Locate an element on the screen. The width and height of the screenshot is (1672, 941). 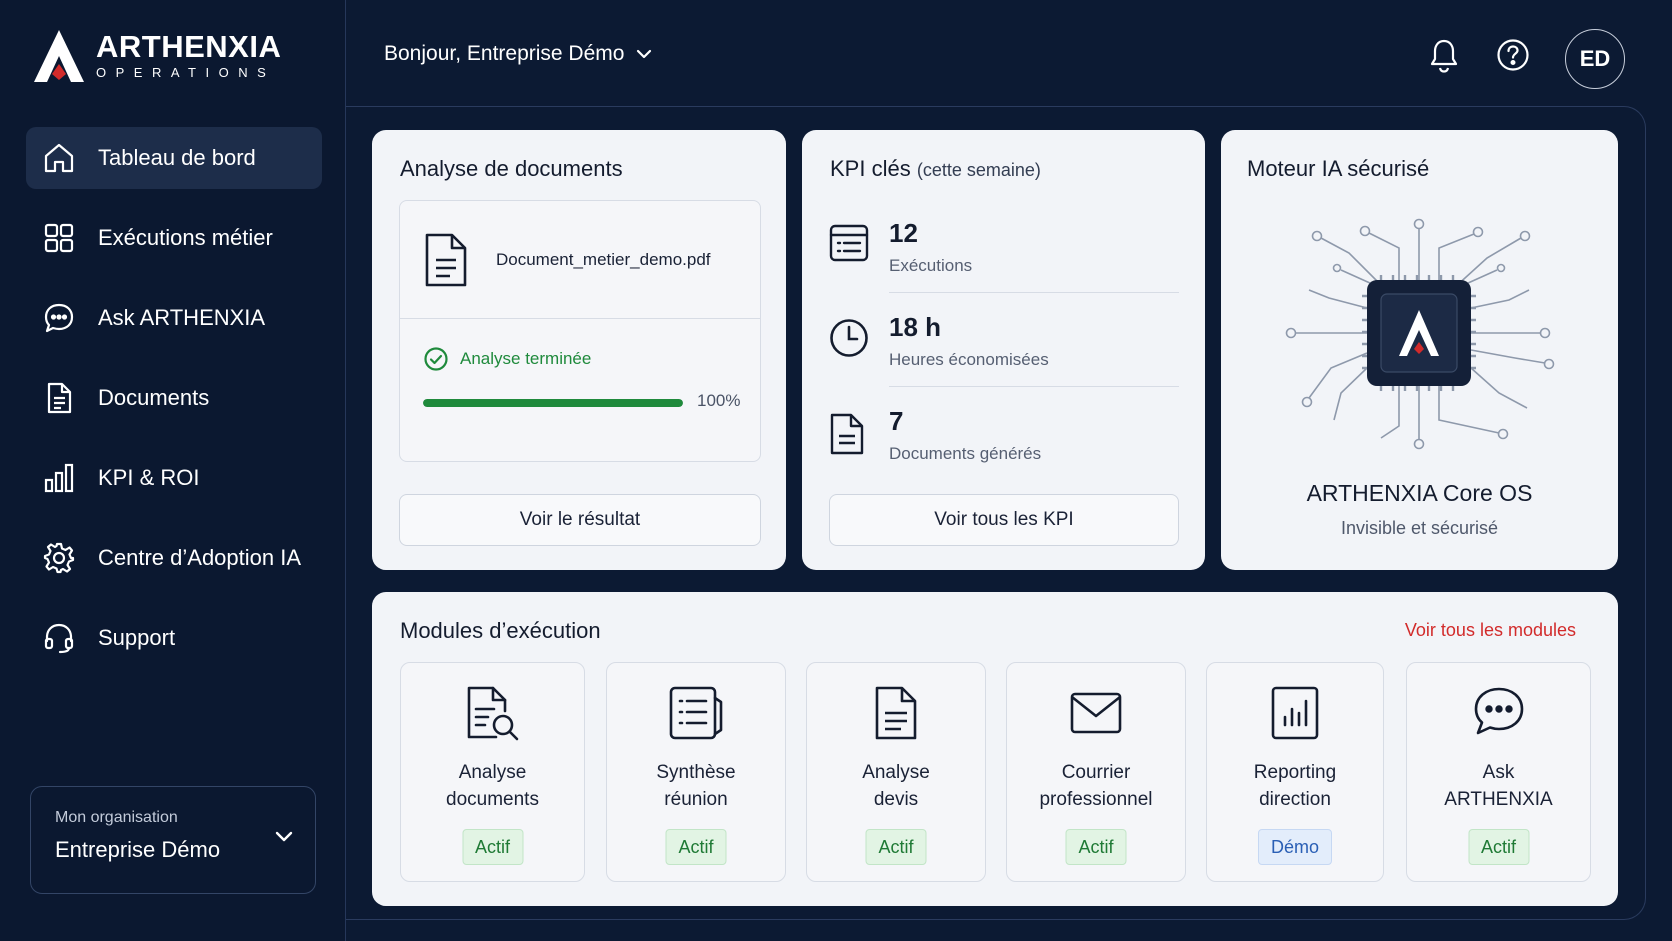
sidebar-item-support: Support is located at coordinates (174, 638).